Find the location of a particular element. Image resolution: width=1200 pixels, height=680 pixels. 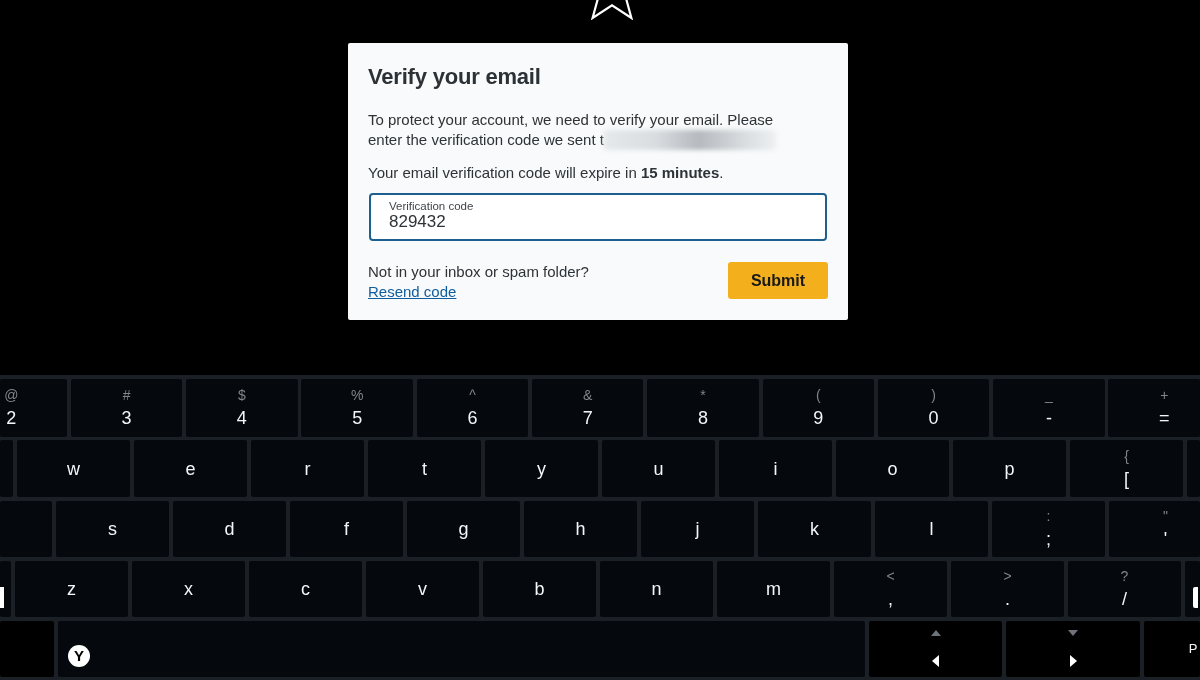

keyboard-key: d is located at coordinates (229, 529).